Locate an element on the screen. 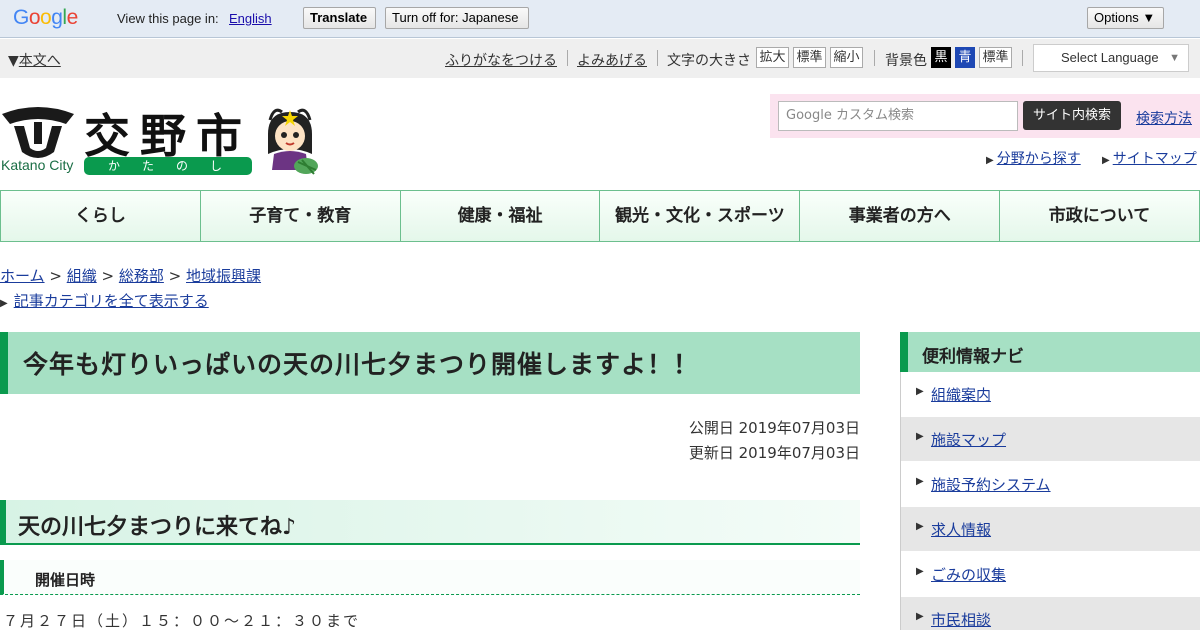 The image size is (1200, 630). triangle-down-icon: ▼ is located at coordinates (13, 61).